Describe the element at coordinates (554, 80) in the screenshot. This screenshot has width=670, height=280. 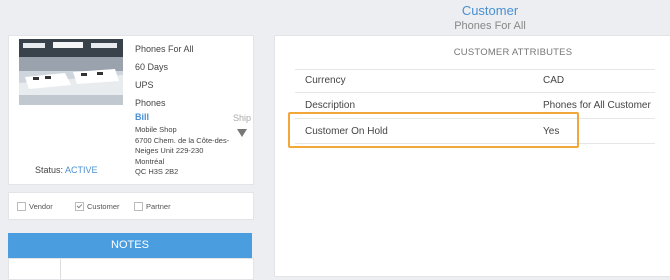
I see `attribute-value: CAD` at that location.